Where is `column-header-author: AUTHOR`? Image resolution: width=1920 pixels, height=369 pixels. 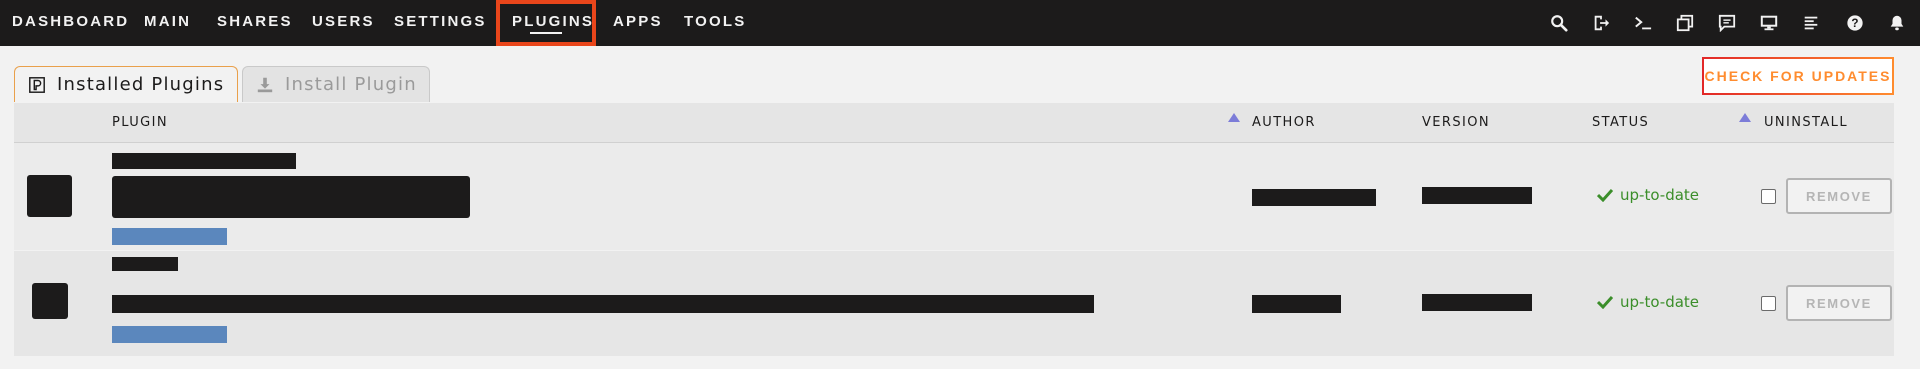 column-header-author: AUTHOR is located at coordinates (1284, 123).